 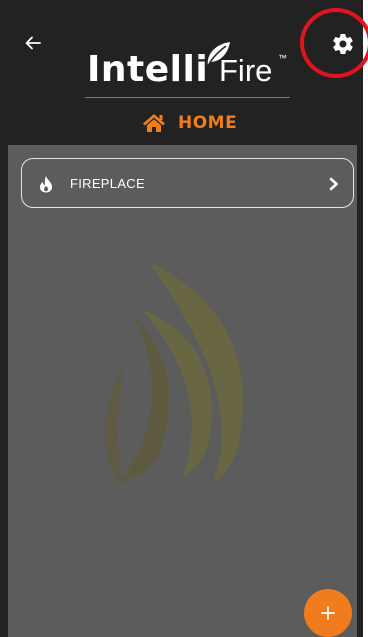 I want to click on header-divider, so click(x=187, y=97).